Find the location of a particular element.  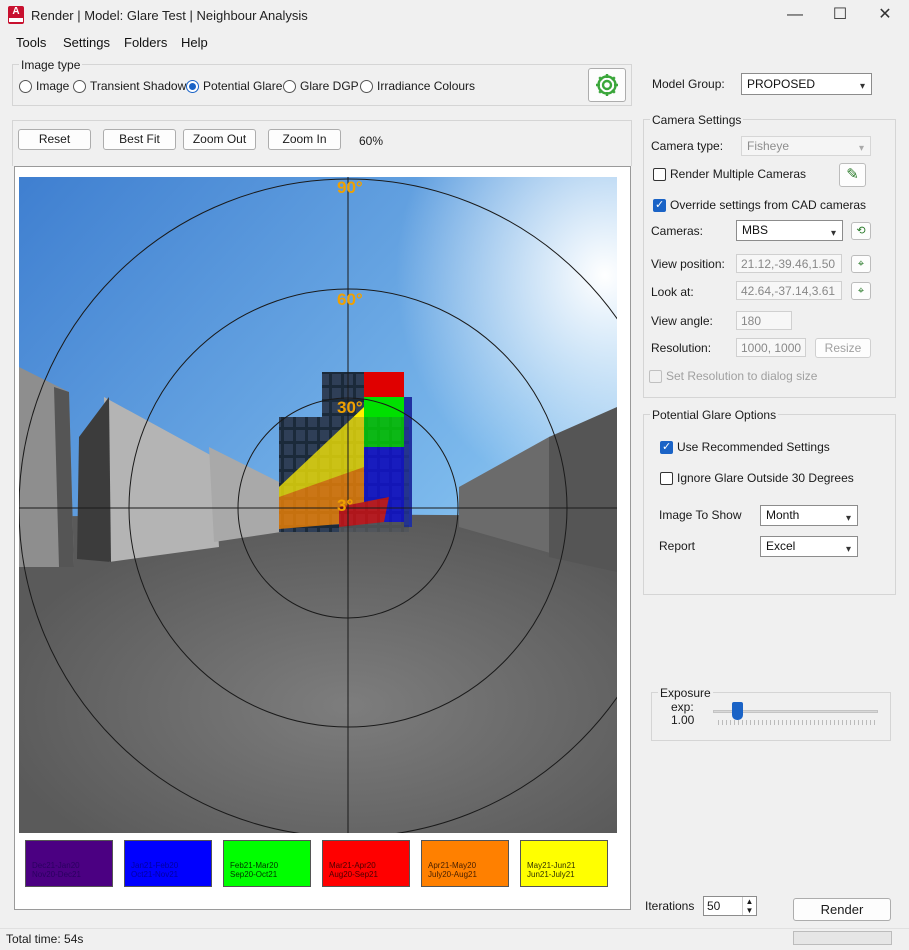

camera-type-value: Fisheye is located at coordinates (768, 146).